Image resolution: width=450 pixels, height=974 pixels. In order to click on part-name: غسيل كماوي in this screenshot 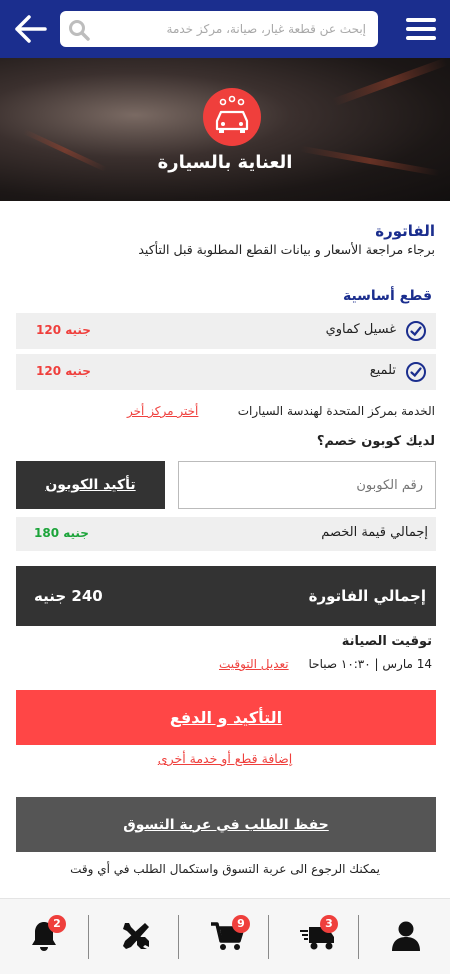, I will do `click(360, 329)`.